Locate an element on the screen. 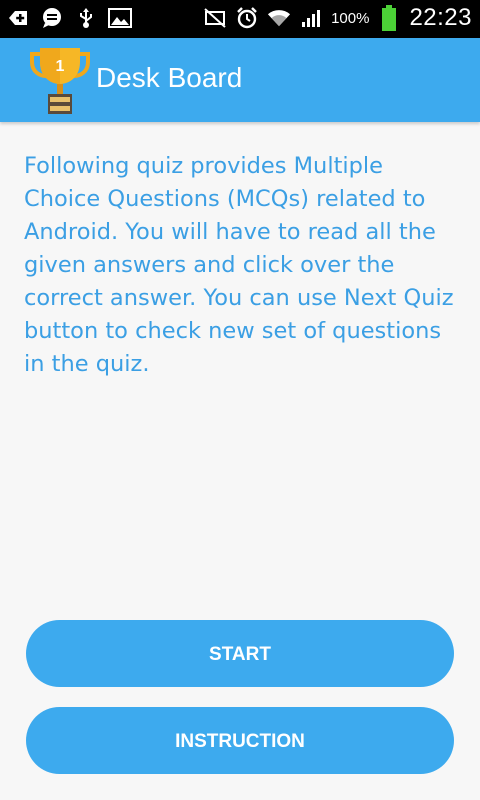  start-button: START is located at coordinates (240, 653).